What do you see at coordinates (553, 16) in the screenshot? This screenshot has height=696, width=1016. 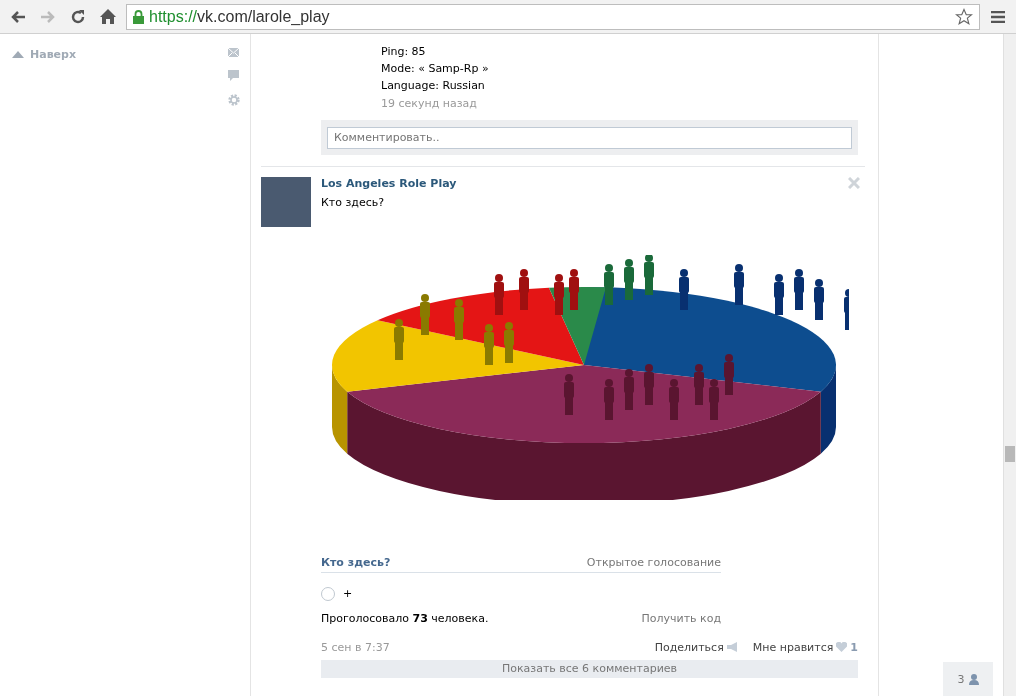 I see `address-bar: https://vk.com/larole_play` at bounding box center [553, 16].